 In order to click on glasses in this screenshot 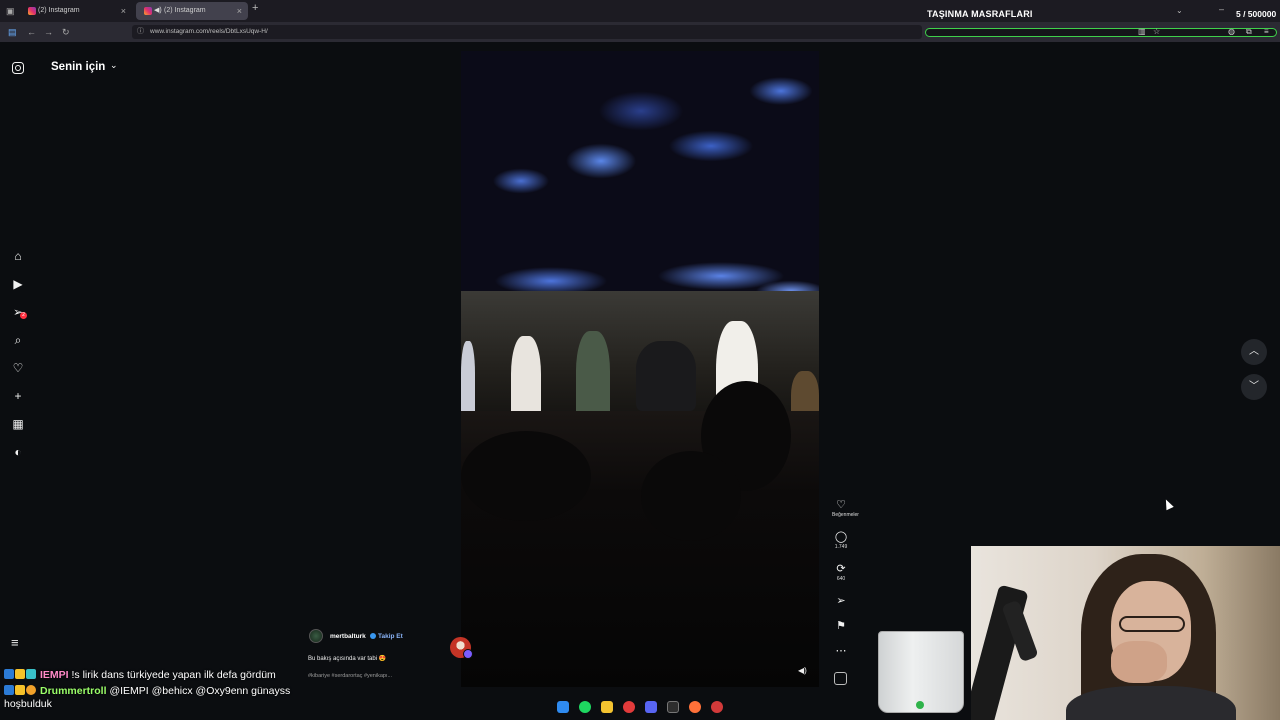, I will do `click(1152, 624)`.